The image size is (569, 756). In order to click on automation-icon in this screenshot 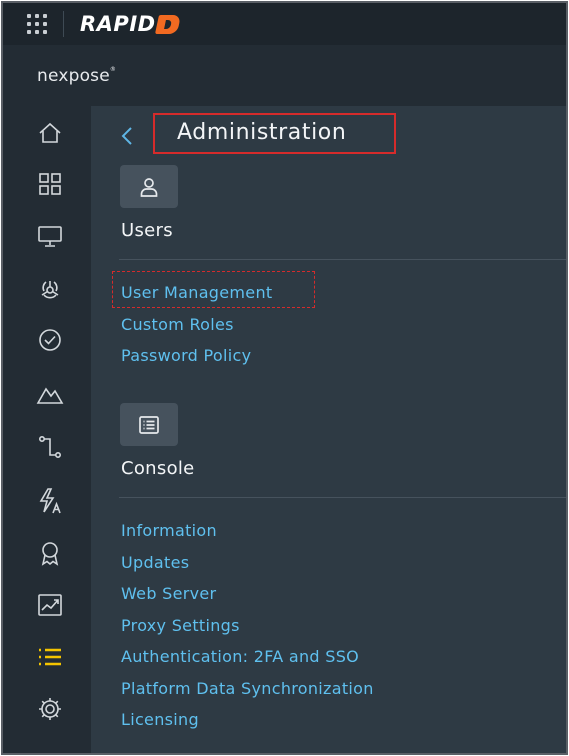, I will do `click(50, 501)`.